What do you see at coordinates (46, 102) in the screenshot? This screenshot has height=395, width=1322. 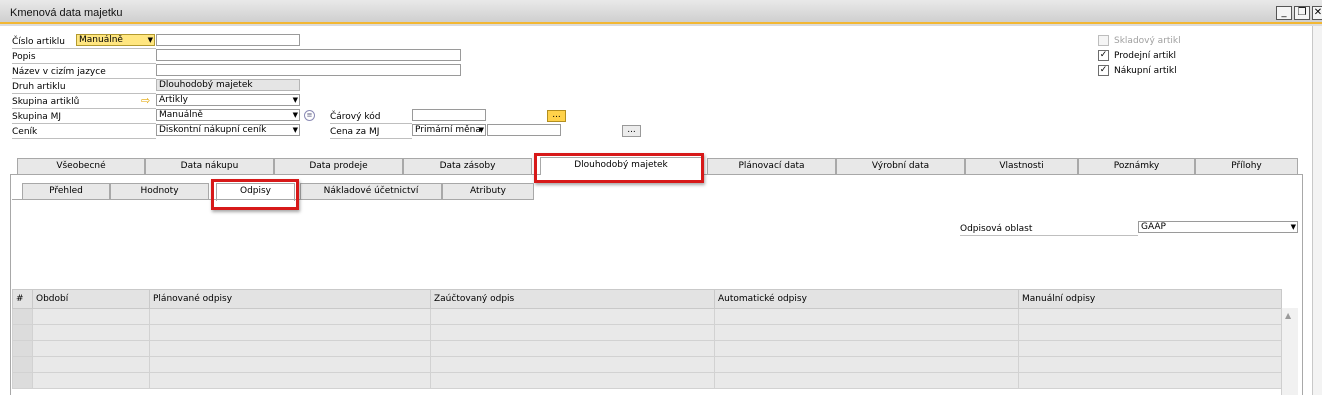 I see `item-group-label: Skupina artiklů` at bounding box center [46, 102].